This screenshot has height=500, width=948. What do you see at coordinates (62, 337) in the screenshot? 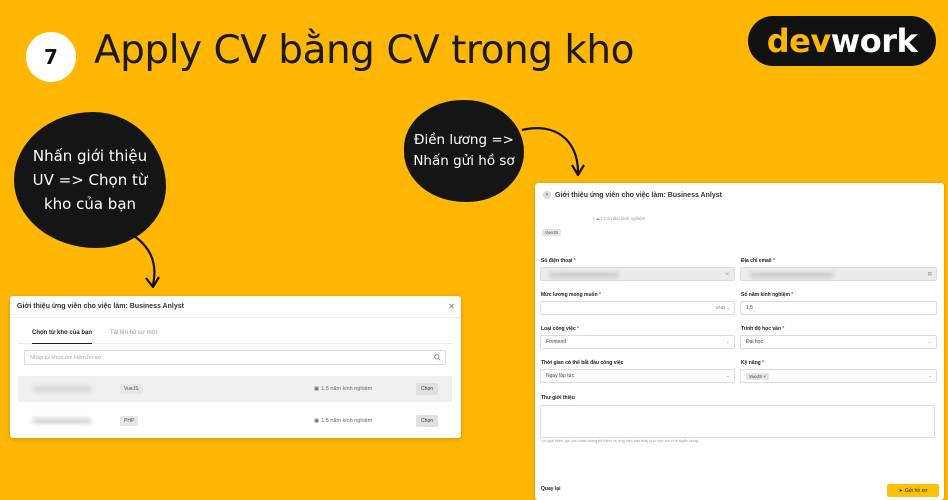
I see `tab-choose-from-library: Chọn từ kho của bạn` at bounding box center [62, 337].